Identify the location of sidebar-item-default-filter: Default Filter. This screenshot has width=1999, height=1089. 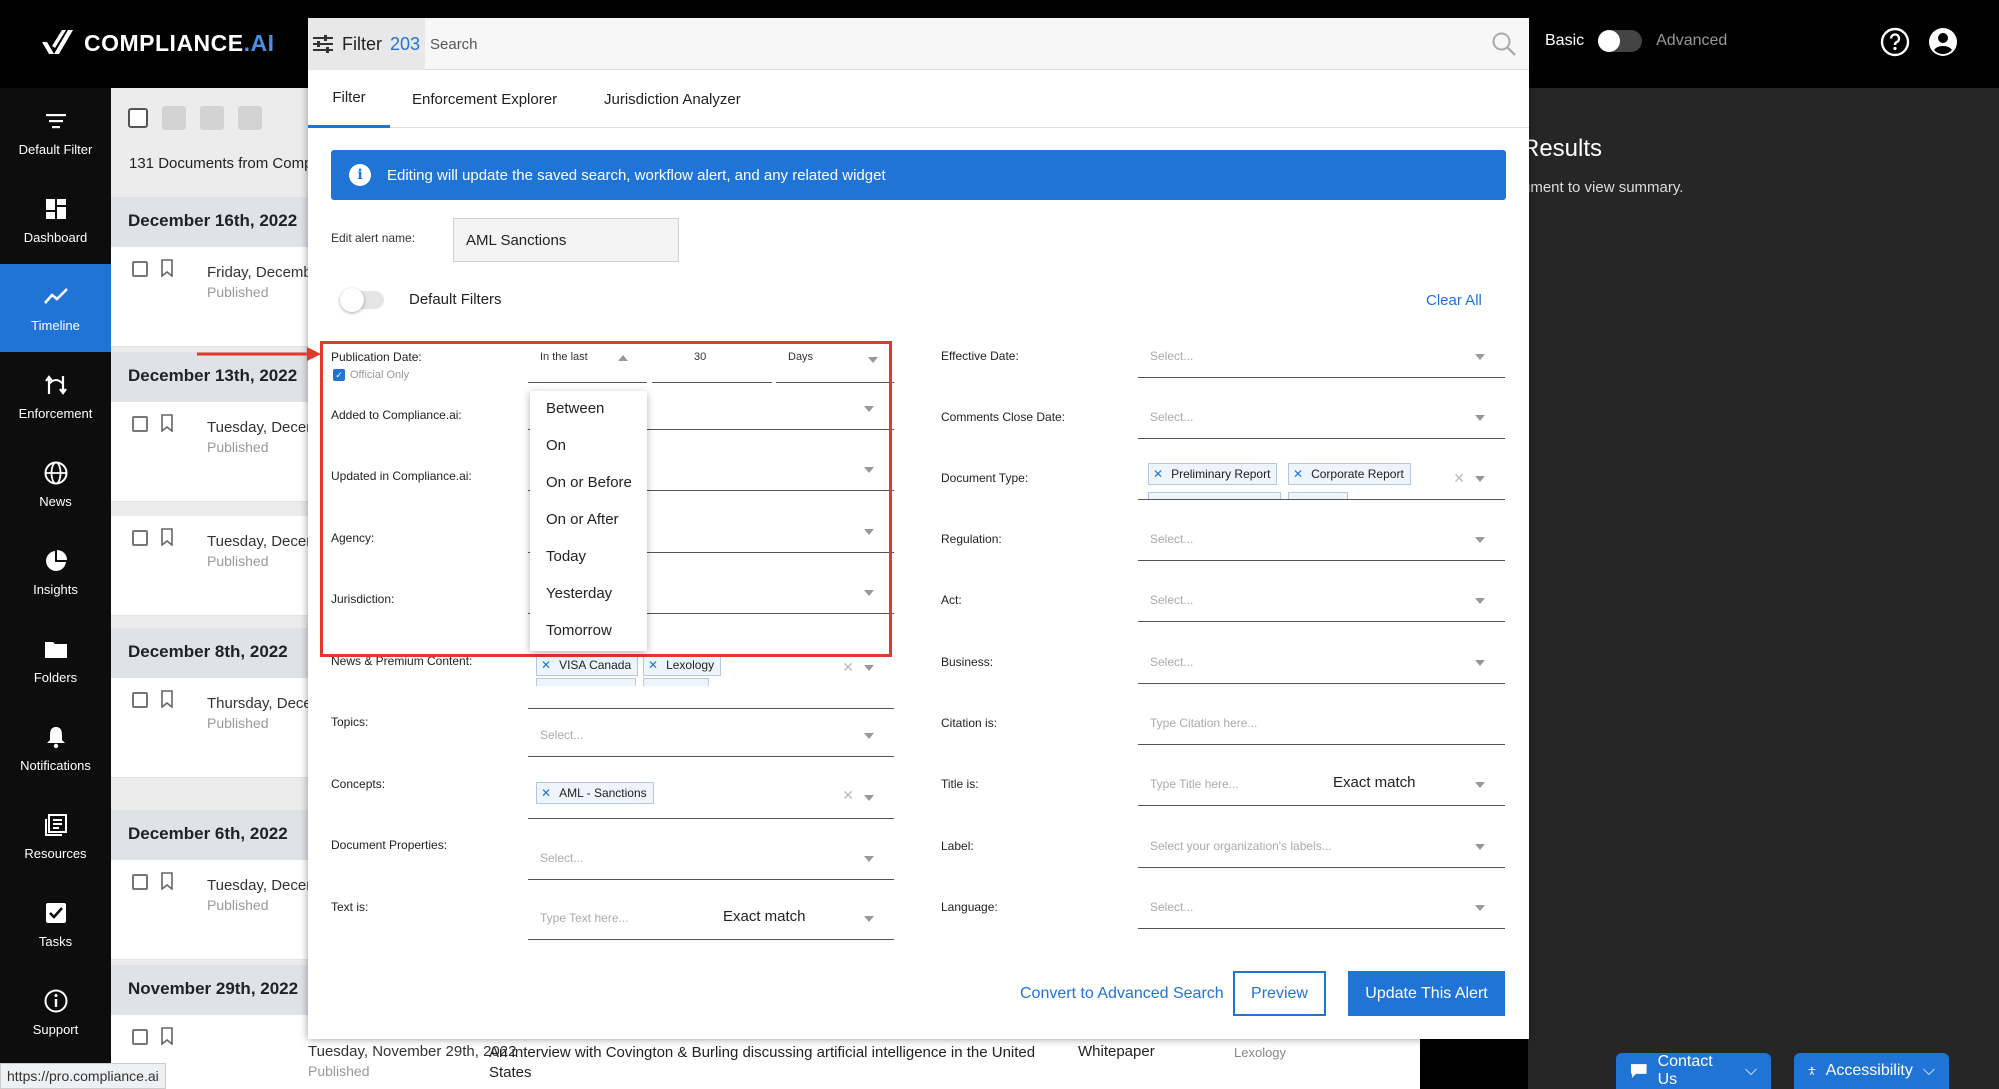
(55, 132).